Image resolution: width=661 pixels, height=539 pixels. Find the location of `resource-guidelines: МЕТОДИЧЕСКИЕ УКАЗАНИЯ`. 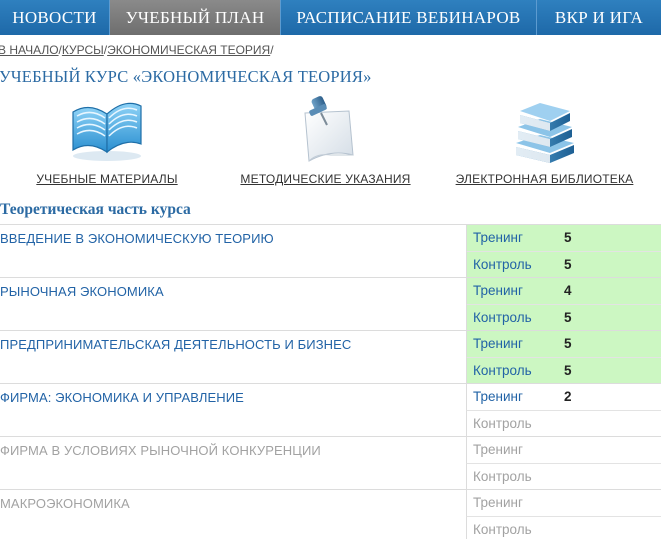

resource-guidelines: МЕТОДИЧЕСКИЕ УКАЗАНИЯ is located at coordinates (325, 139).